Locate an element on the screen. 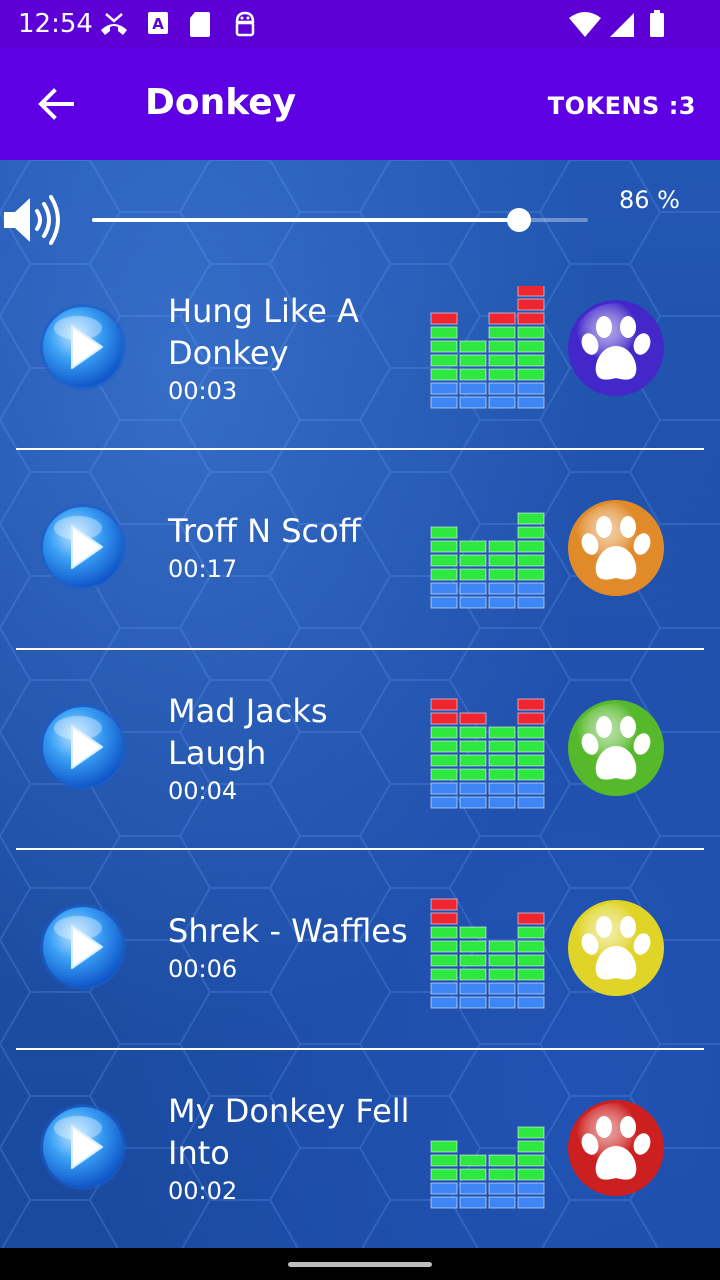 This screenshot has height=1280, width=720. svg-text: A is located at coordinates (158, 24).